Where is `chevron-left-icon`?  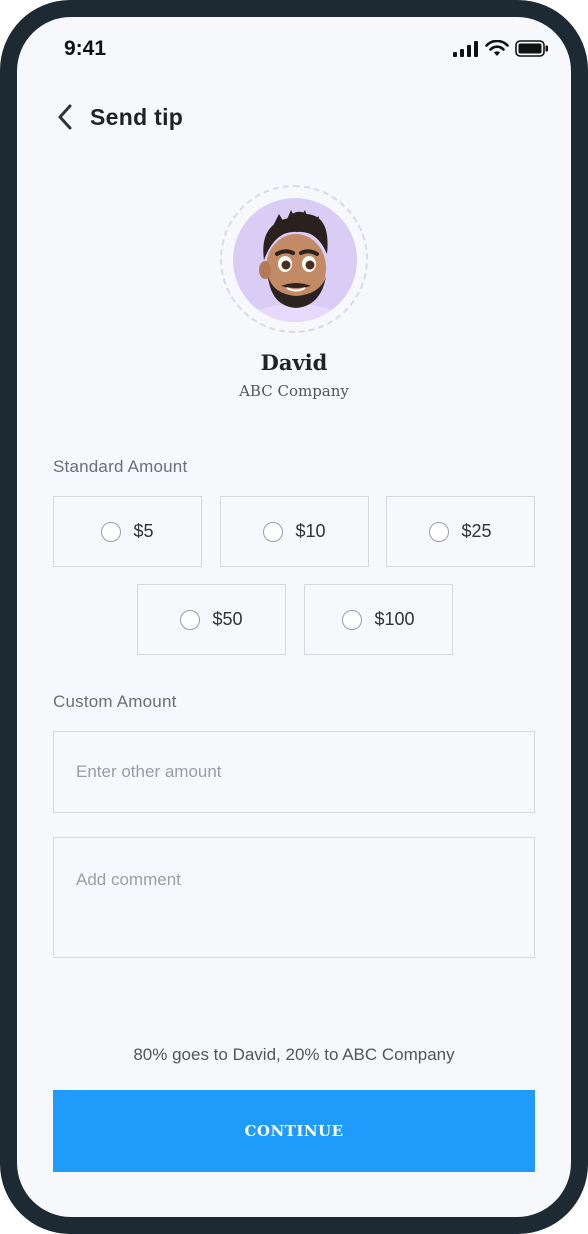 chevron-left-icon is located at coordinates (65, 117).